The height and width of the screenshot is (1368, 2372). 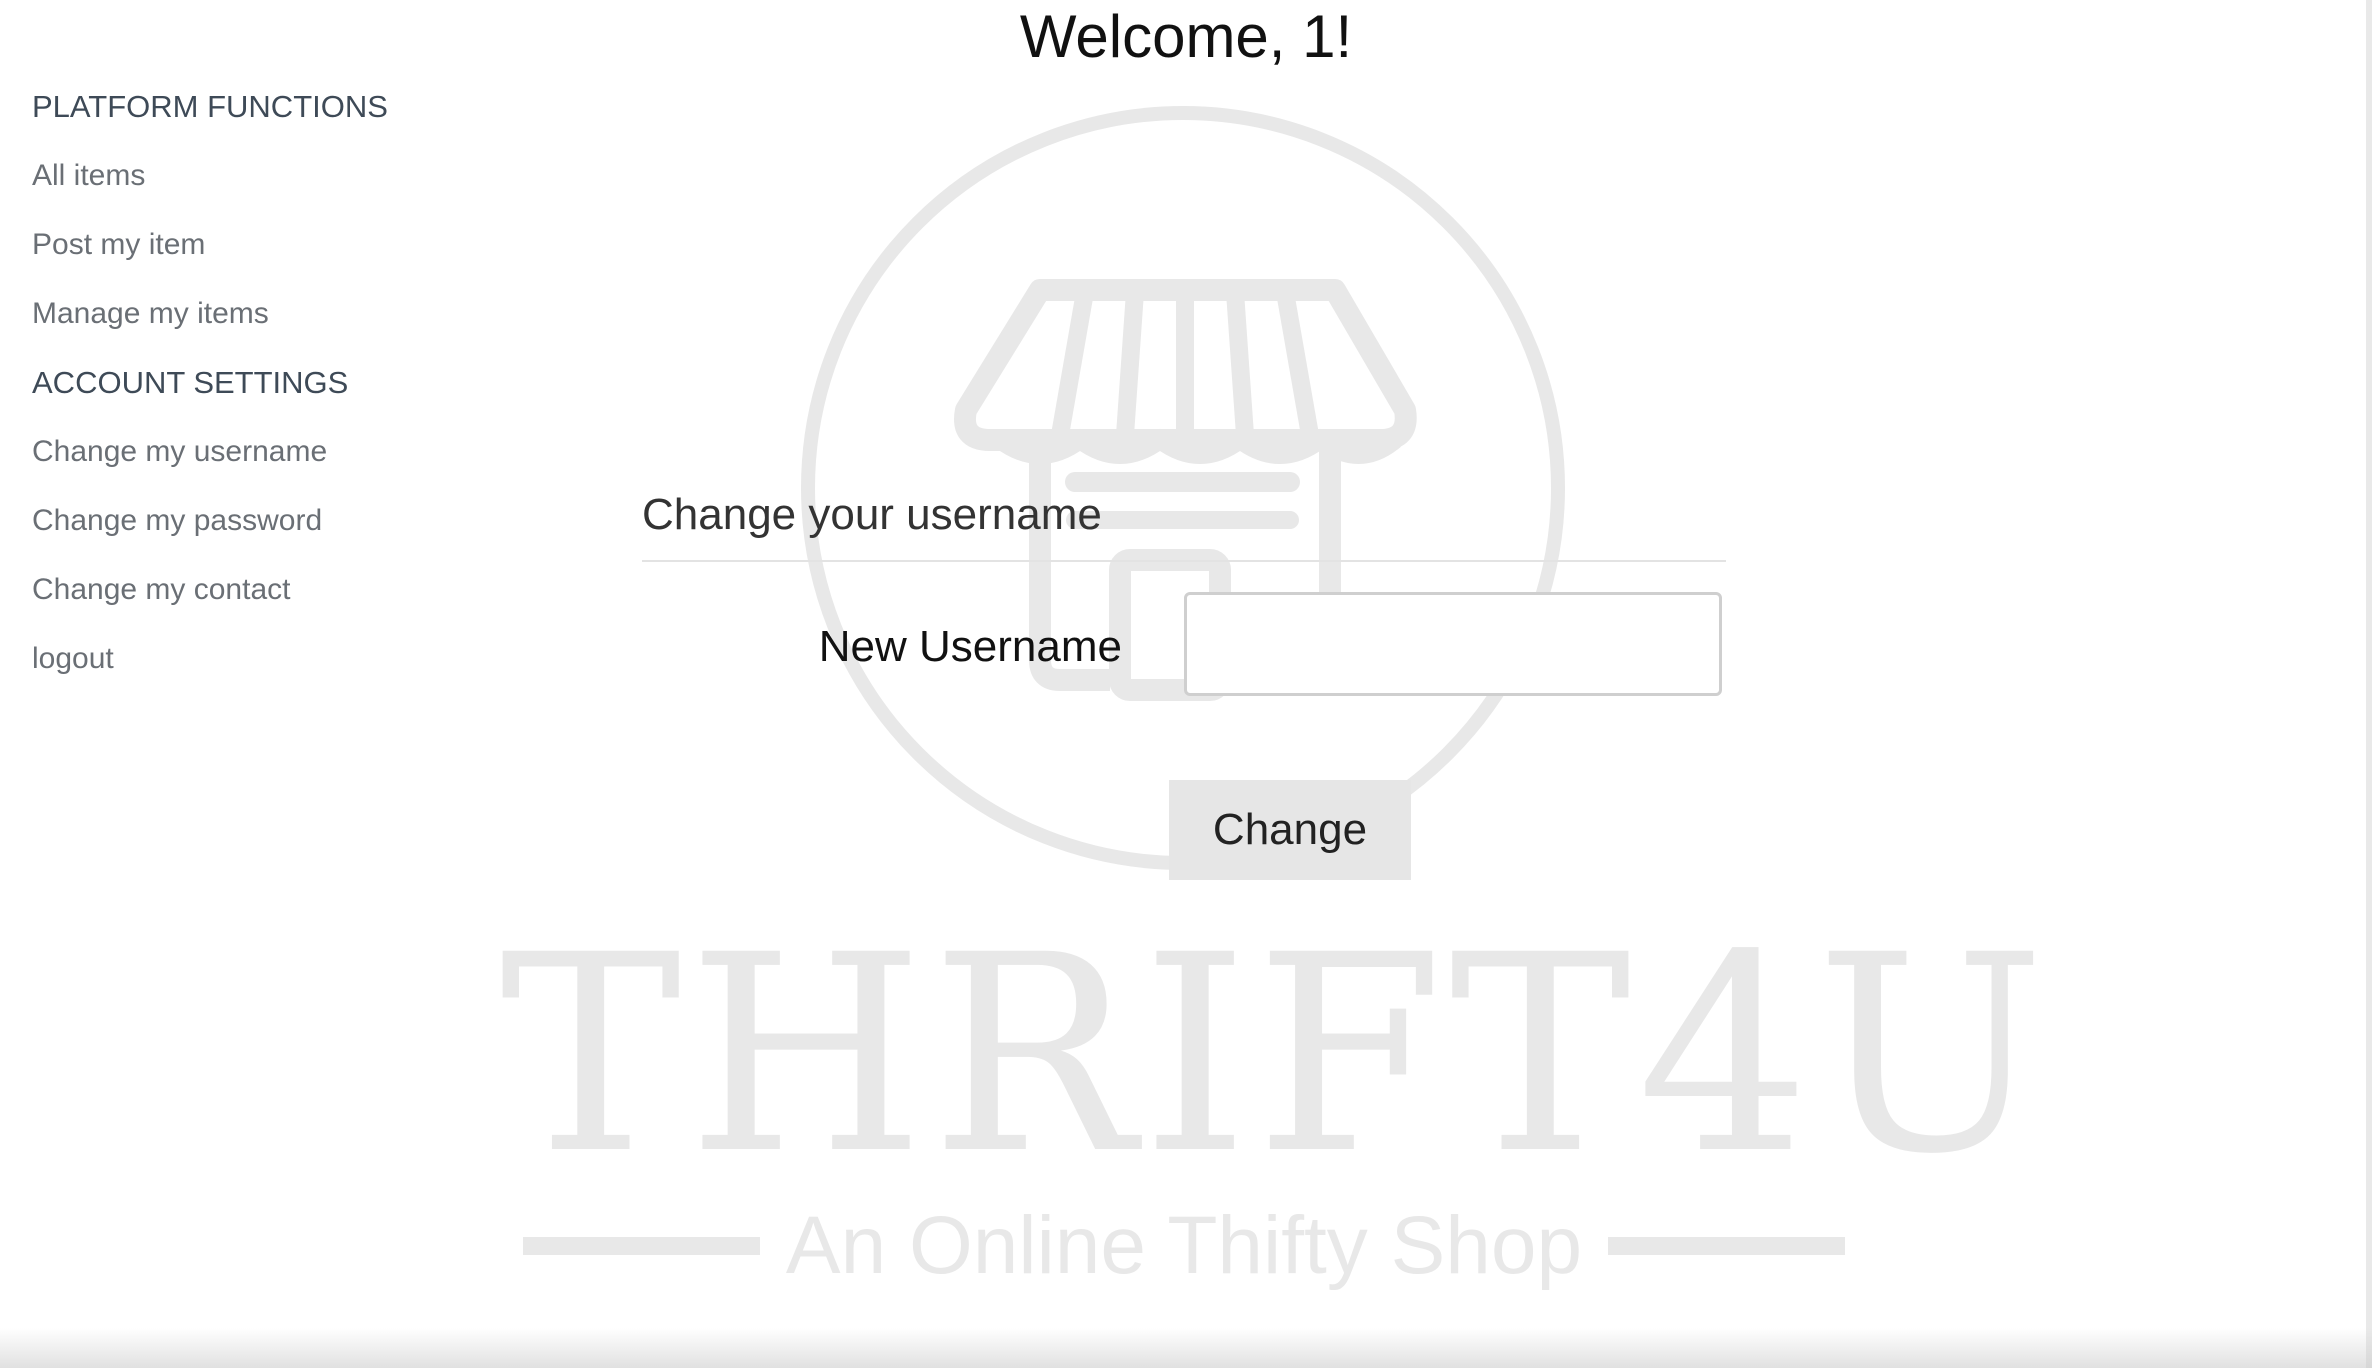 I want to click on sidebar-item-all-items: All items, so click(x=292, y=189).